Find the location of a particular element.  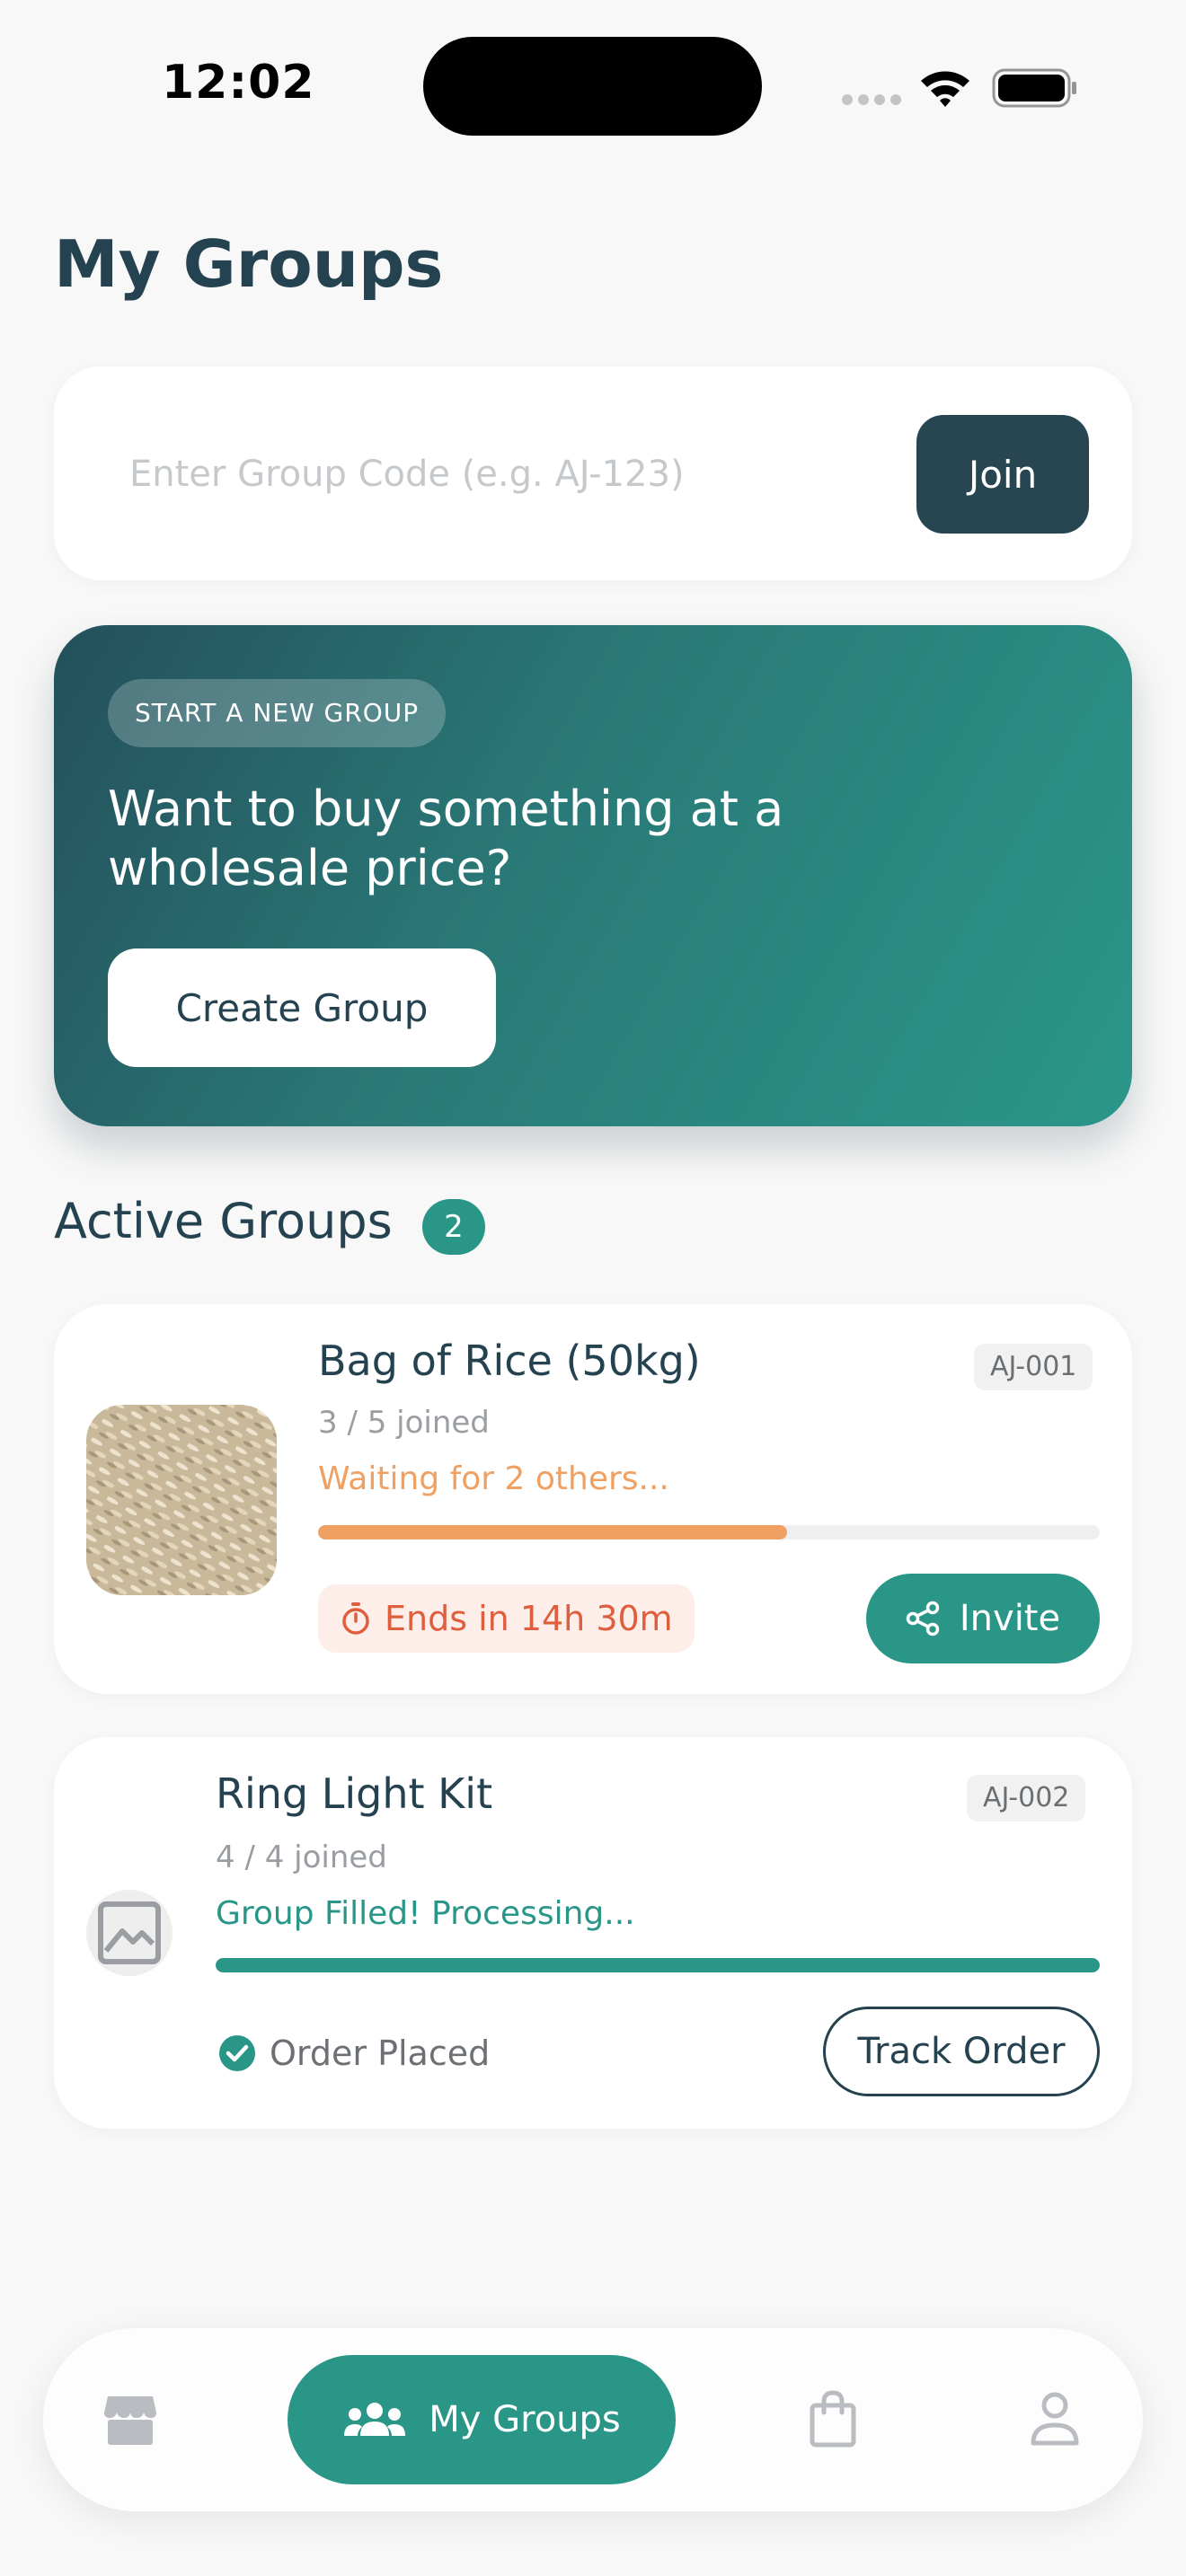

group-icon is located at coordinates (375, 2419).